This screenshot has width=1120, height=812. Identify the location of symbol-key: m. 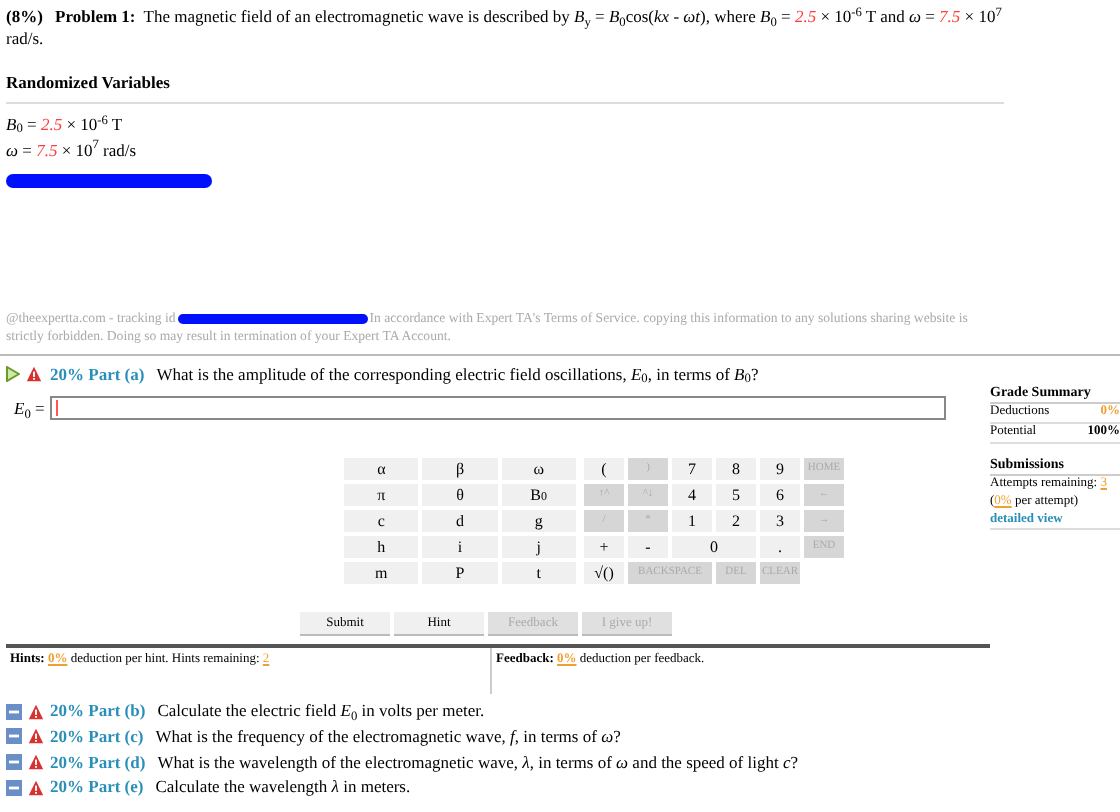
(381, 573).